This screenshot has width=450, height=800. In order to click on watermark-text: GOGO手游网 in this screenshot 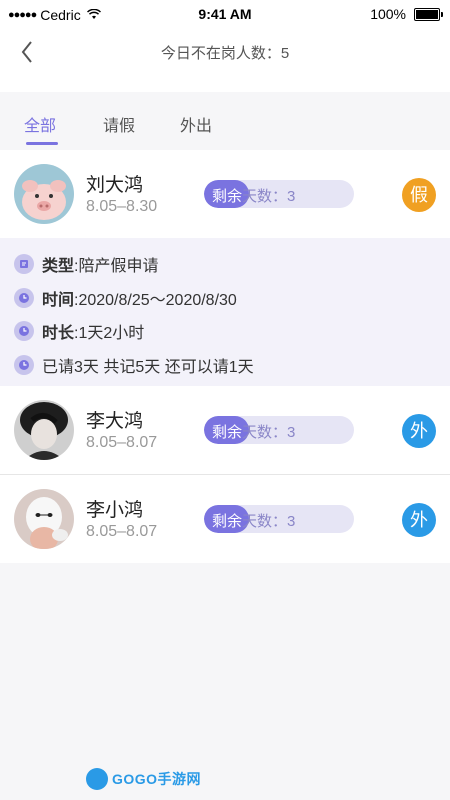, I will do `click(157, 779)`.